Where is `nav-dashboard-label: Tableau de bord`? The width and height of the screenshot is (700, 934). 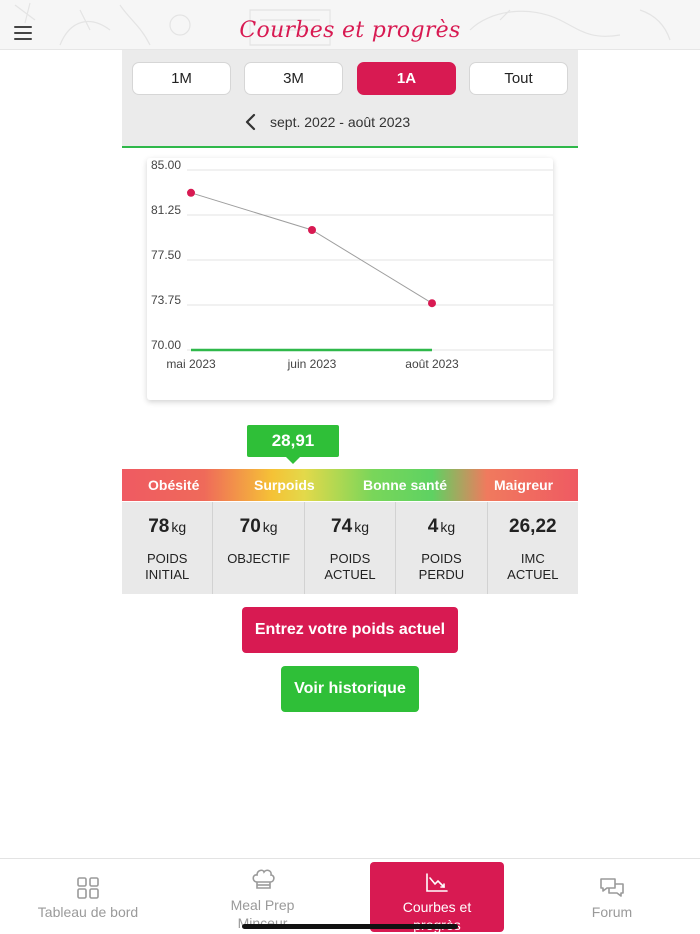
nav-dashboard-label: Tableau de bord is located at coordinates (88, 912).